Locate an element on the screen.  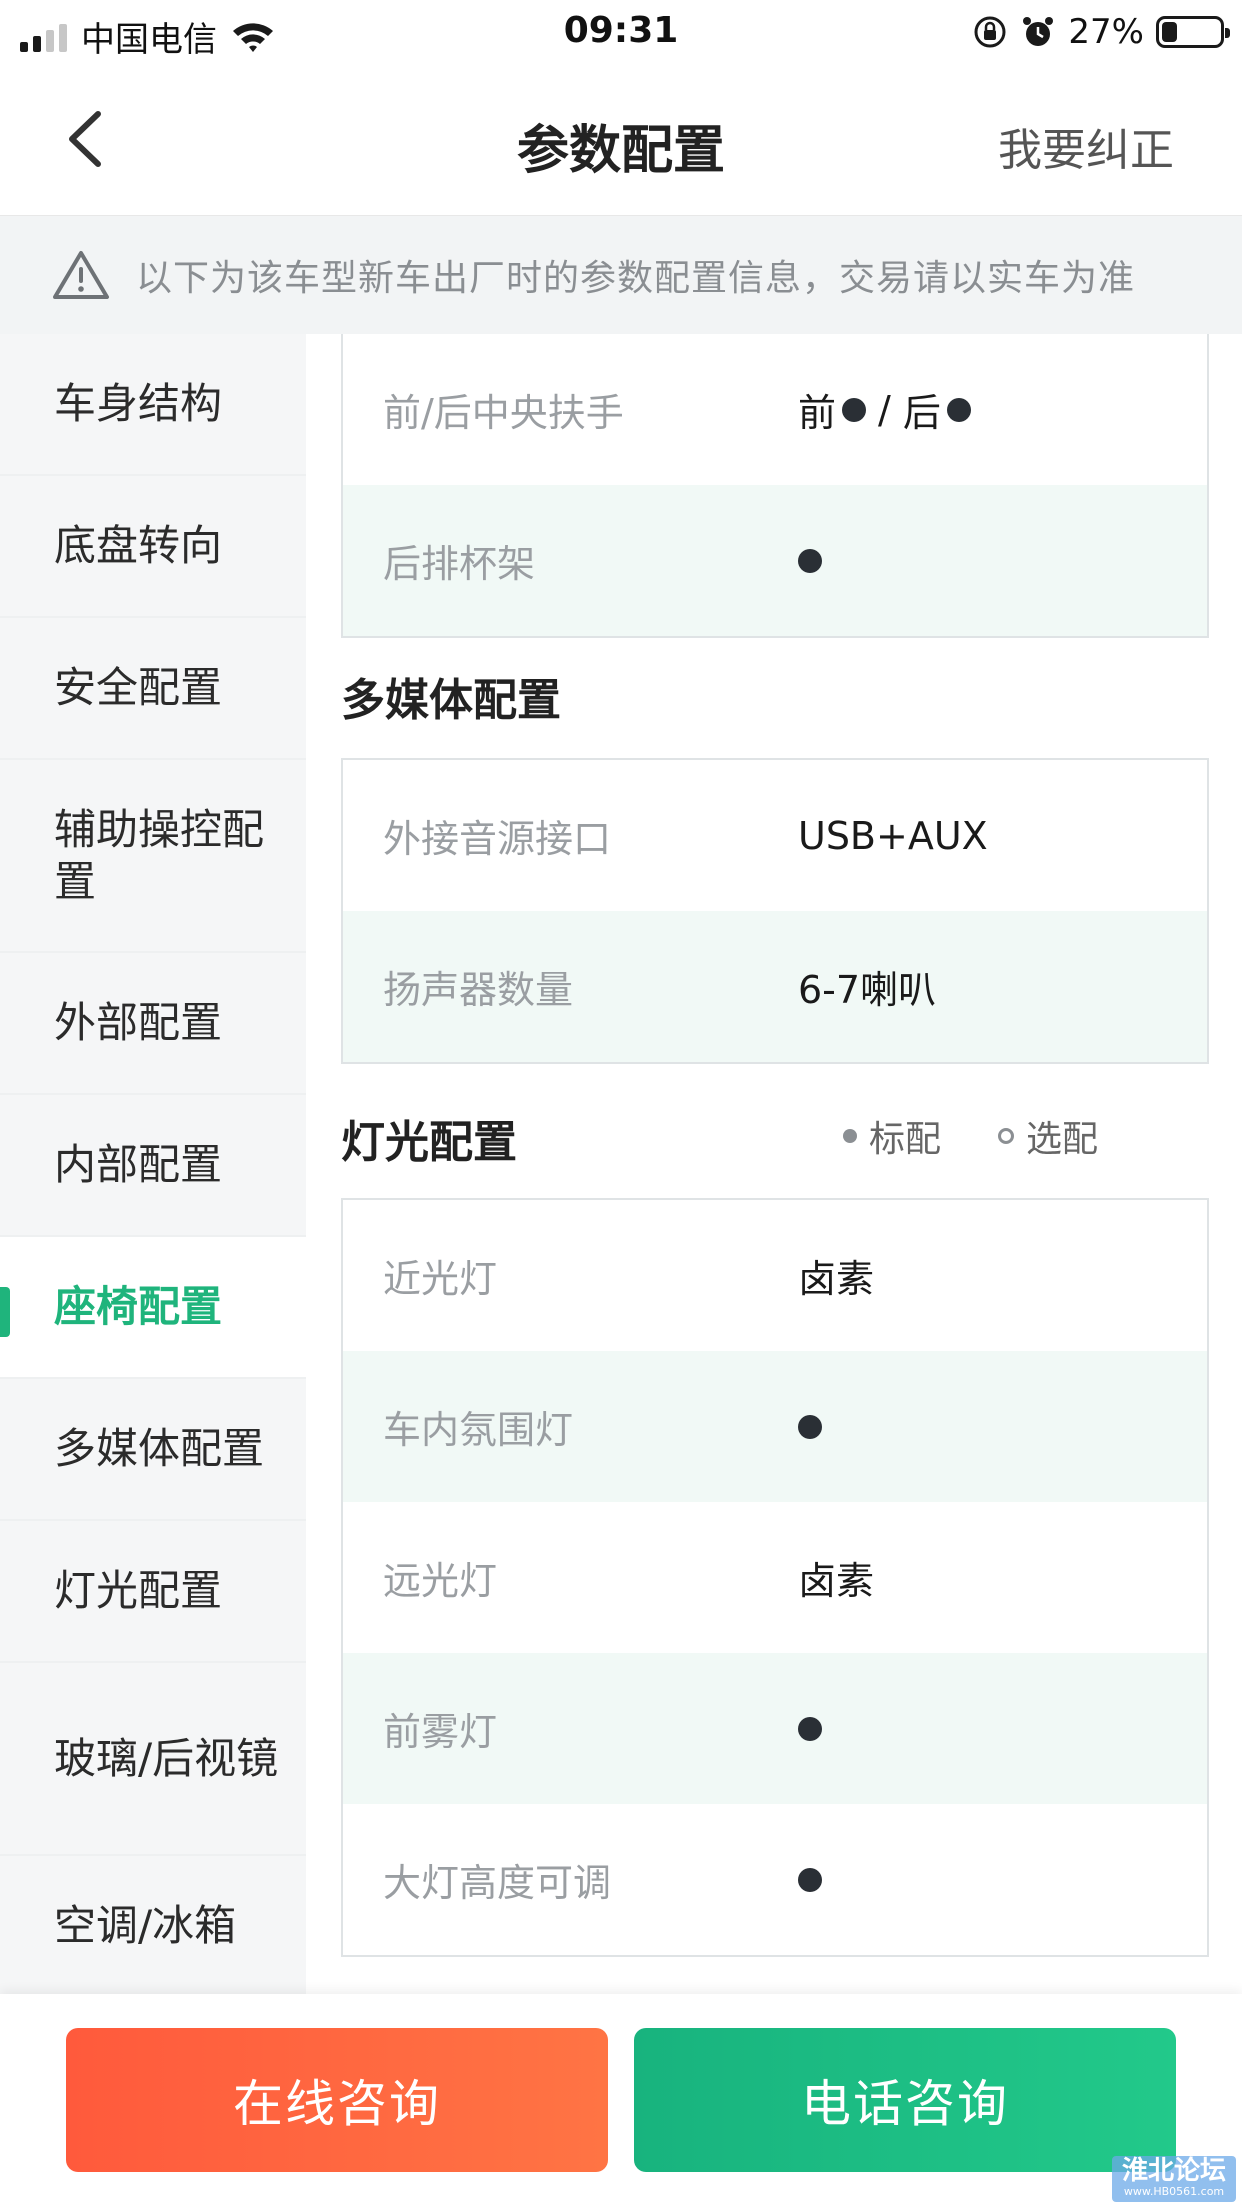
sidebar-item-lighting: 灯光配置 is located at coordinates (153, 1592).